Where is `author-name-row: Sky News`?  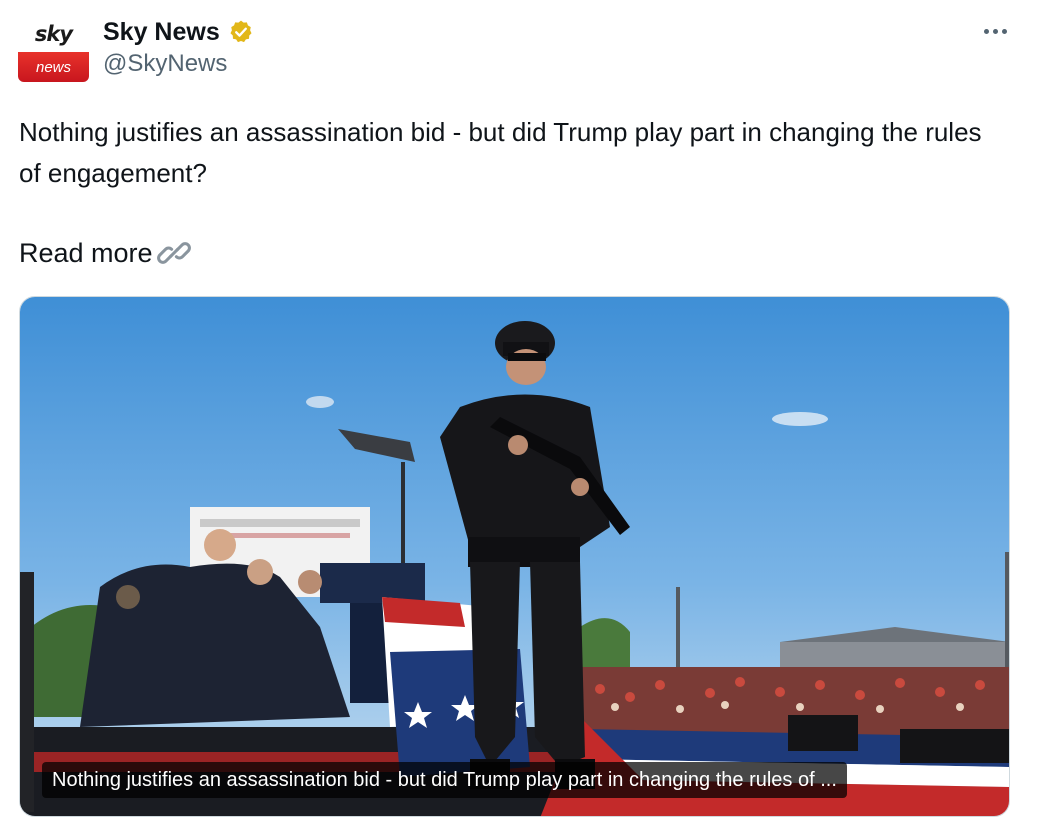 author-name-row: Sky News is located at coordinates (178, 32).